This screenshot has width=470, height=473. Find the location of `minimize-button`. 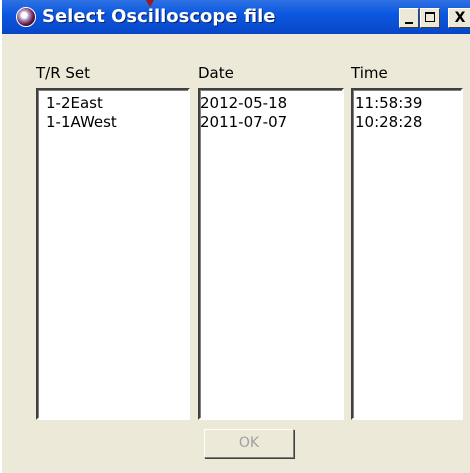

minimize-button is located at coordinates (409, 18).